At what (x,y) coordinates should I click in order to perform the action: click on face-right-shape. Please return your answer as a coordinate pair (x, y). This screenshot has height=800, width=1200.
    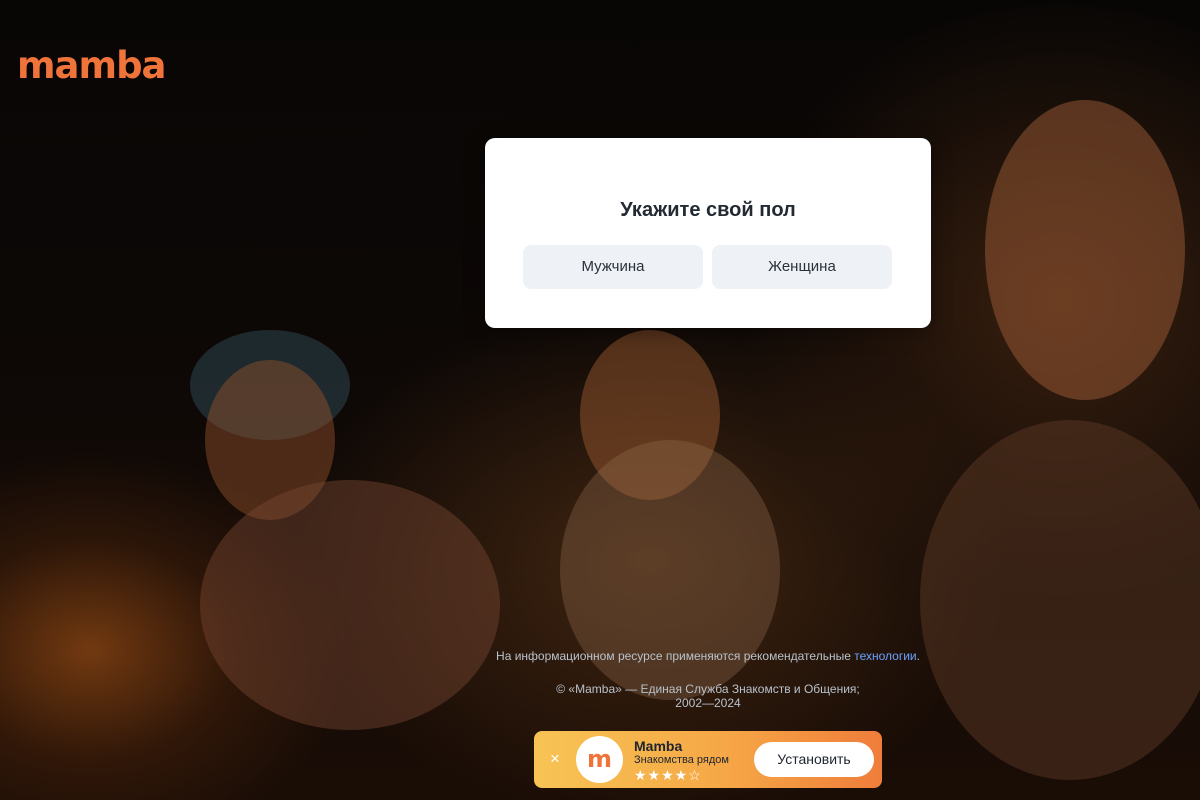
    Looking at the image, I should click on (1085, 250).